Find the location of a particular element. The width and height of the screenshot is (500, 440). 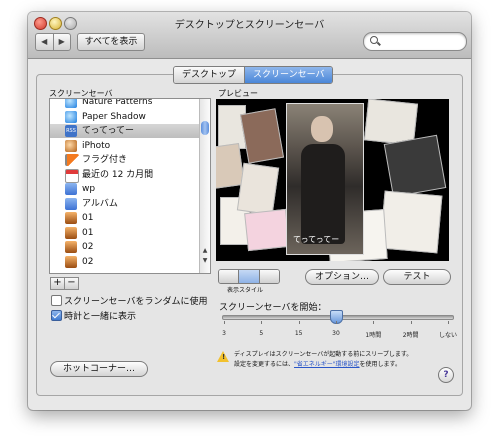

display-style-mosaic-button is located at coordinates (268, 276).